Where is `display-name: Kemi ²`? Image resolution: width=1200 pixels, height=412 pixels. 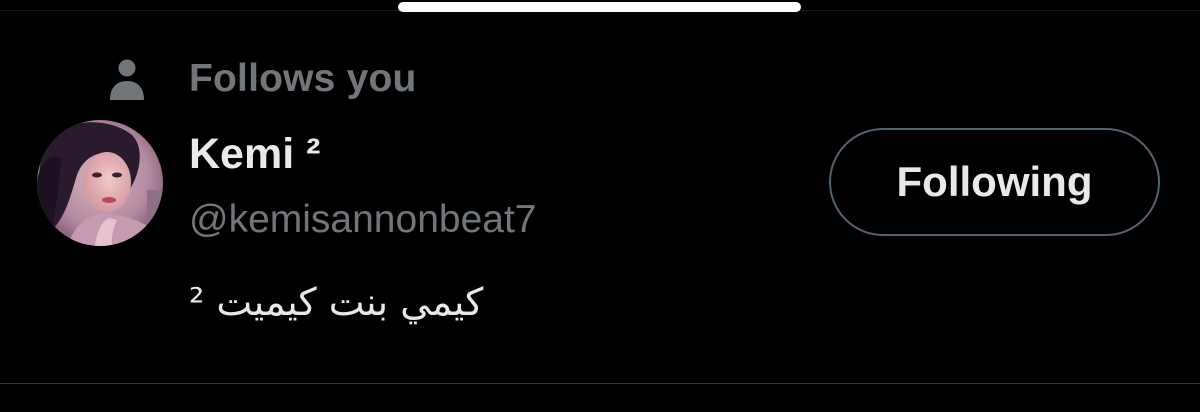
display-name: Kemi ² is located at coordinates (254, 154).